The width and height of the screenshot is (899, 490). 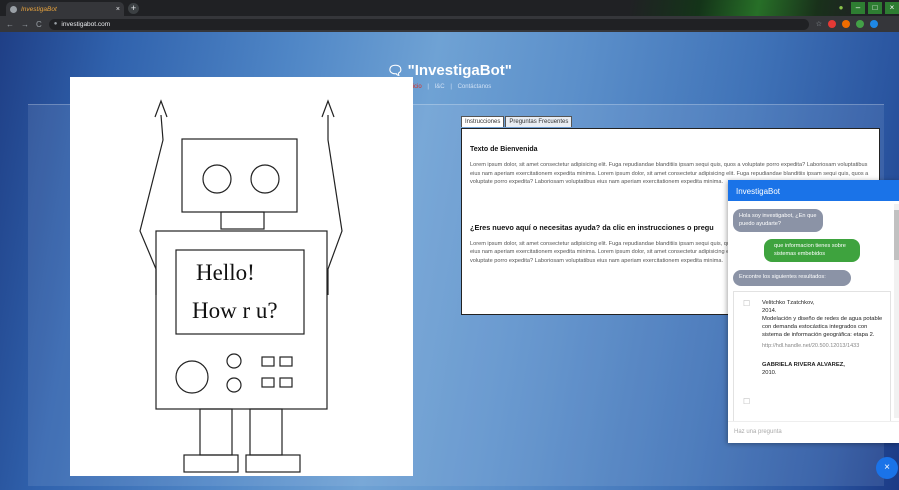 I want to click on forward-icon: →, so click(x=25, y=24).